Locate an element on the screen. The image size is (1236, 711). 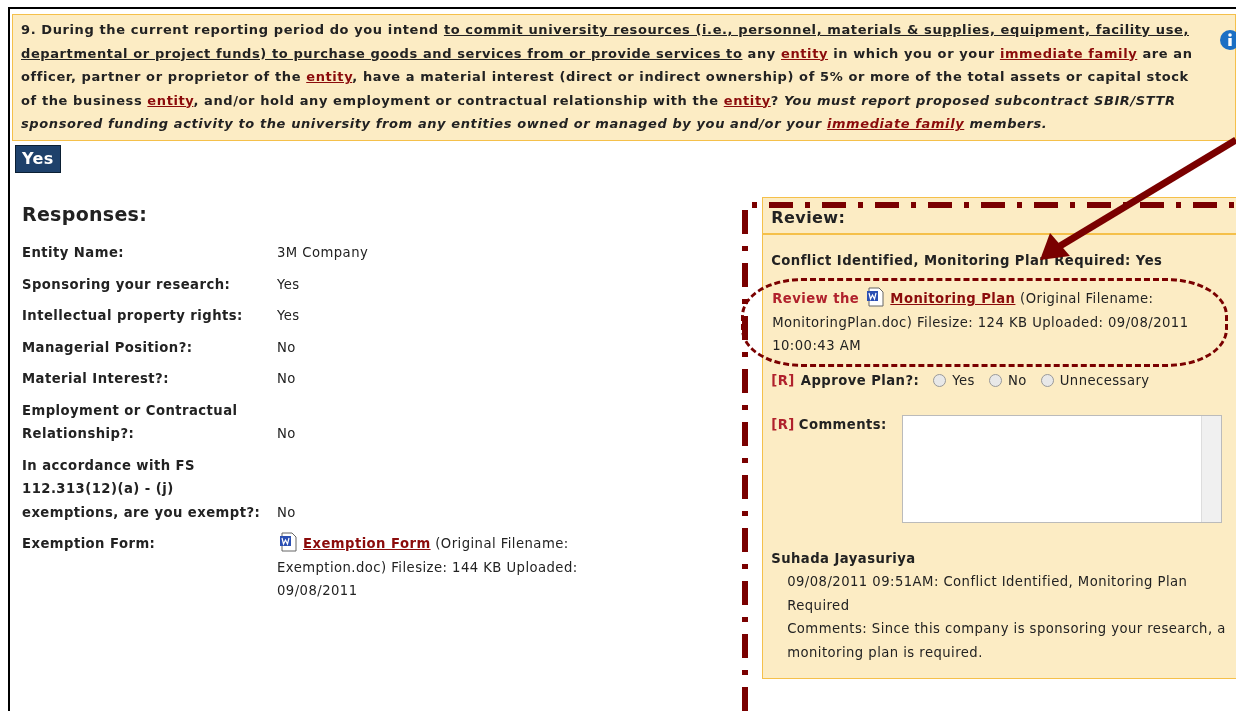
option-label: No is located at coordinates (1017, 381).